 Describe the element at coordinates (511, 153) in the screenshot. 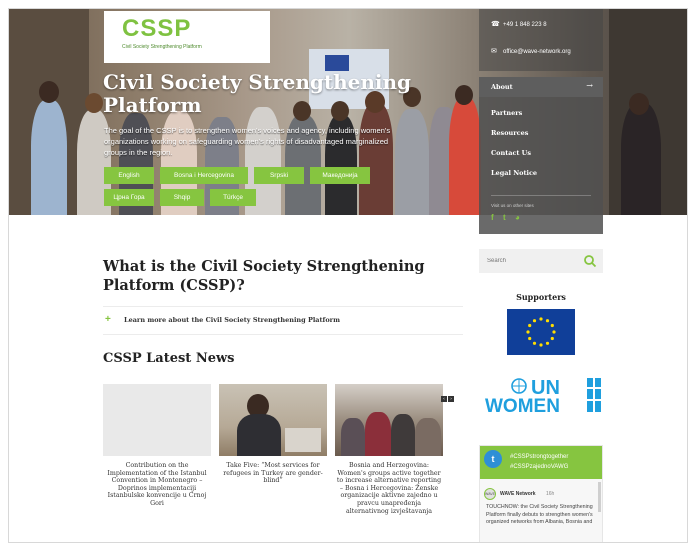

I see `menu-item-contact: Contact Us` at that location.